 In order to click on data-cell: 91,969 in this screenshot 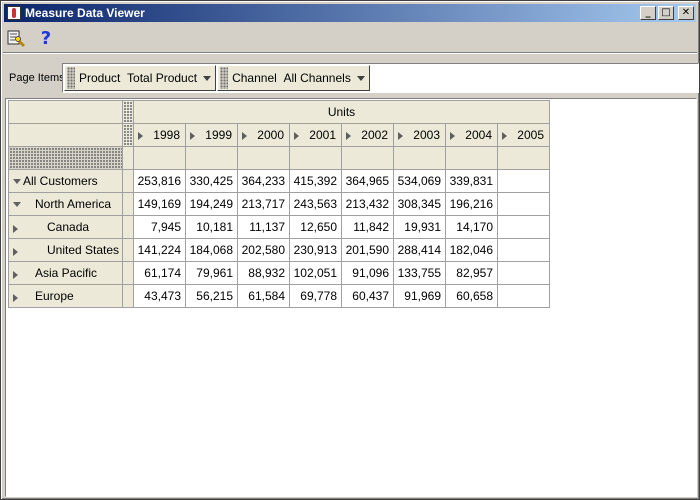, I will do `click(419, 296)`.